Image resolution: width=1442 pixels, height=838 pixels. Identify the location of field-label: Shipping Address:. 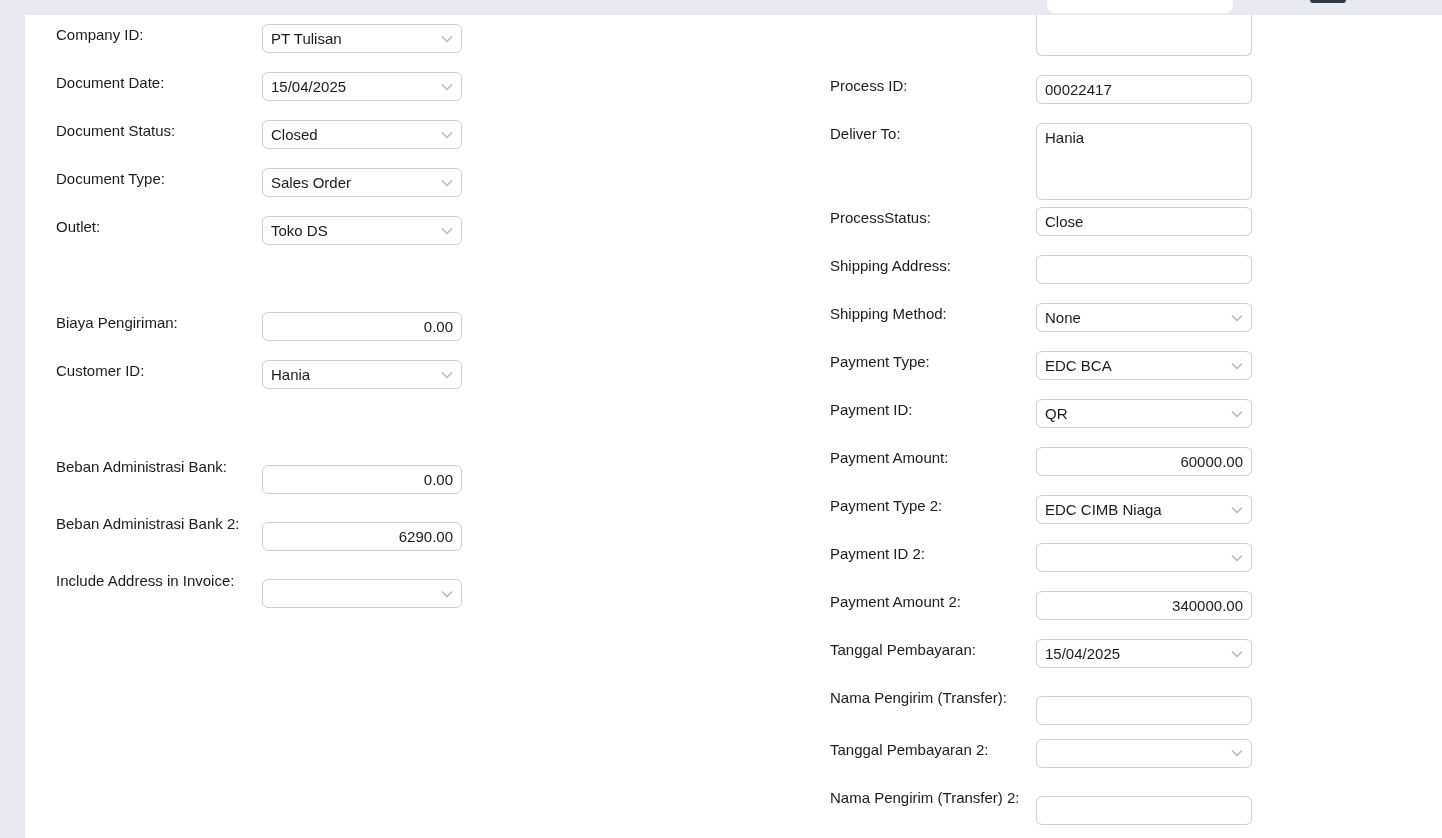
(891, 266).